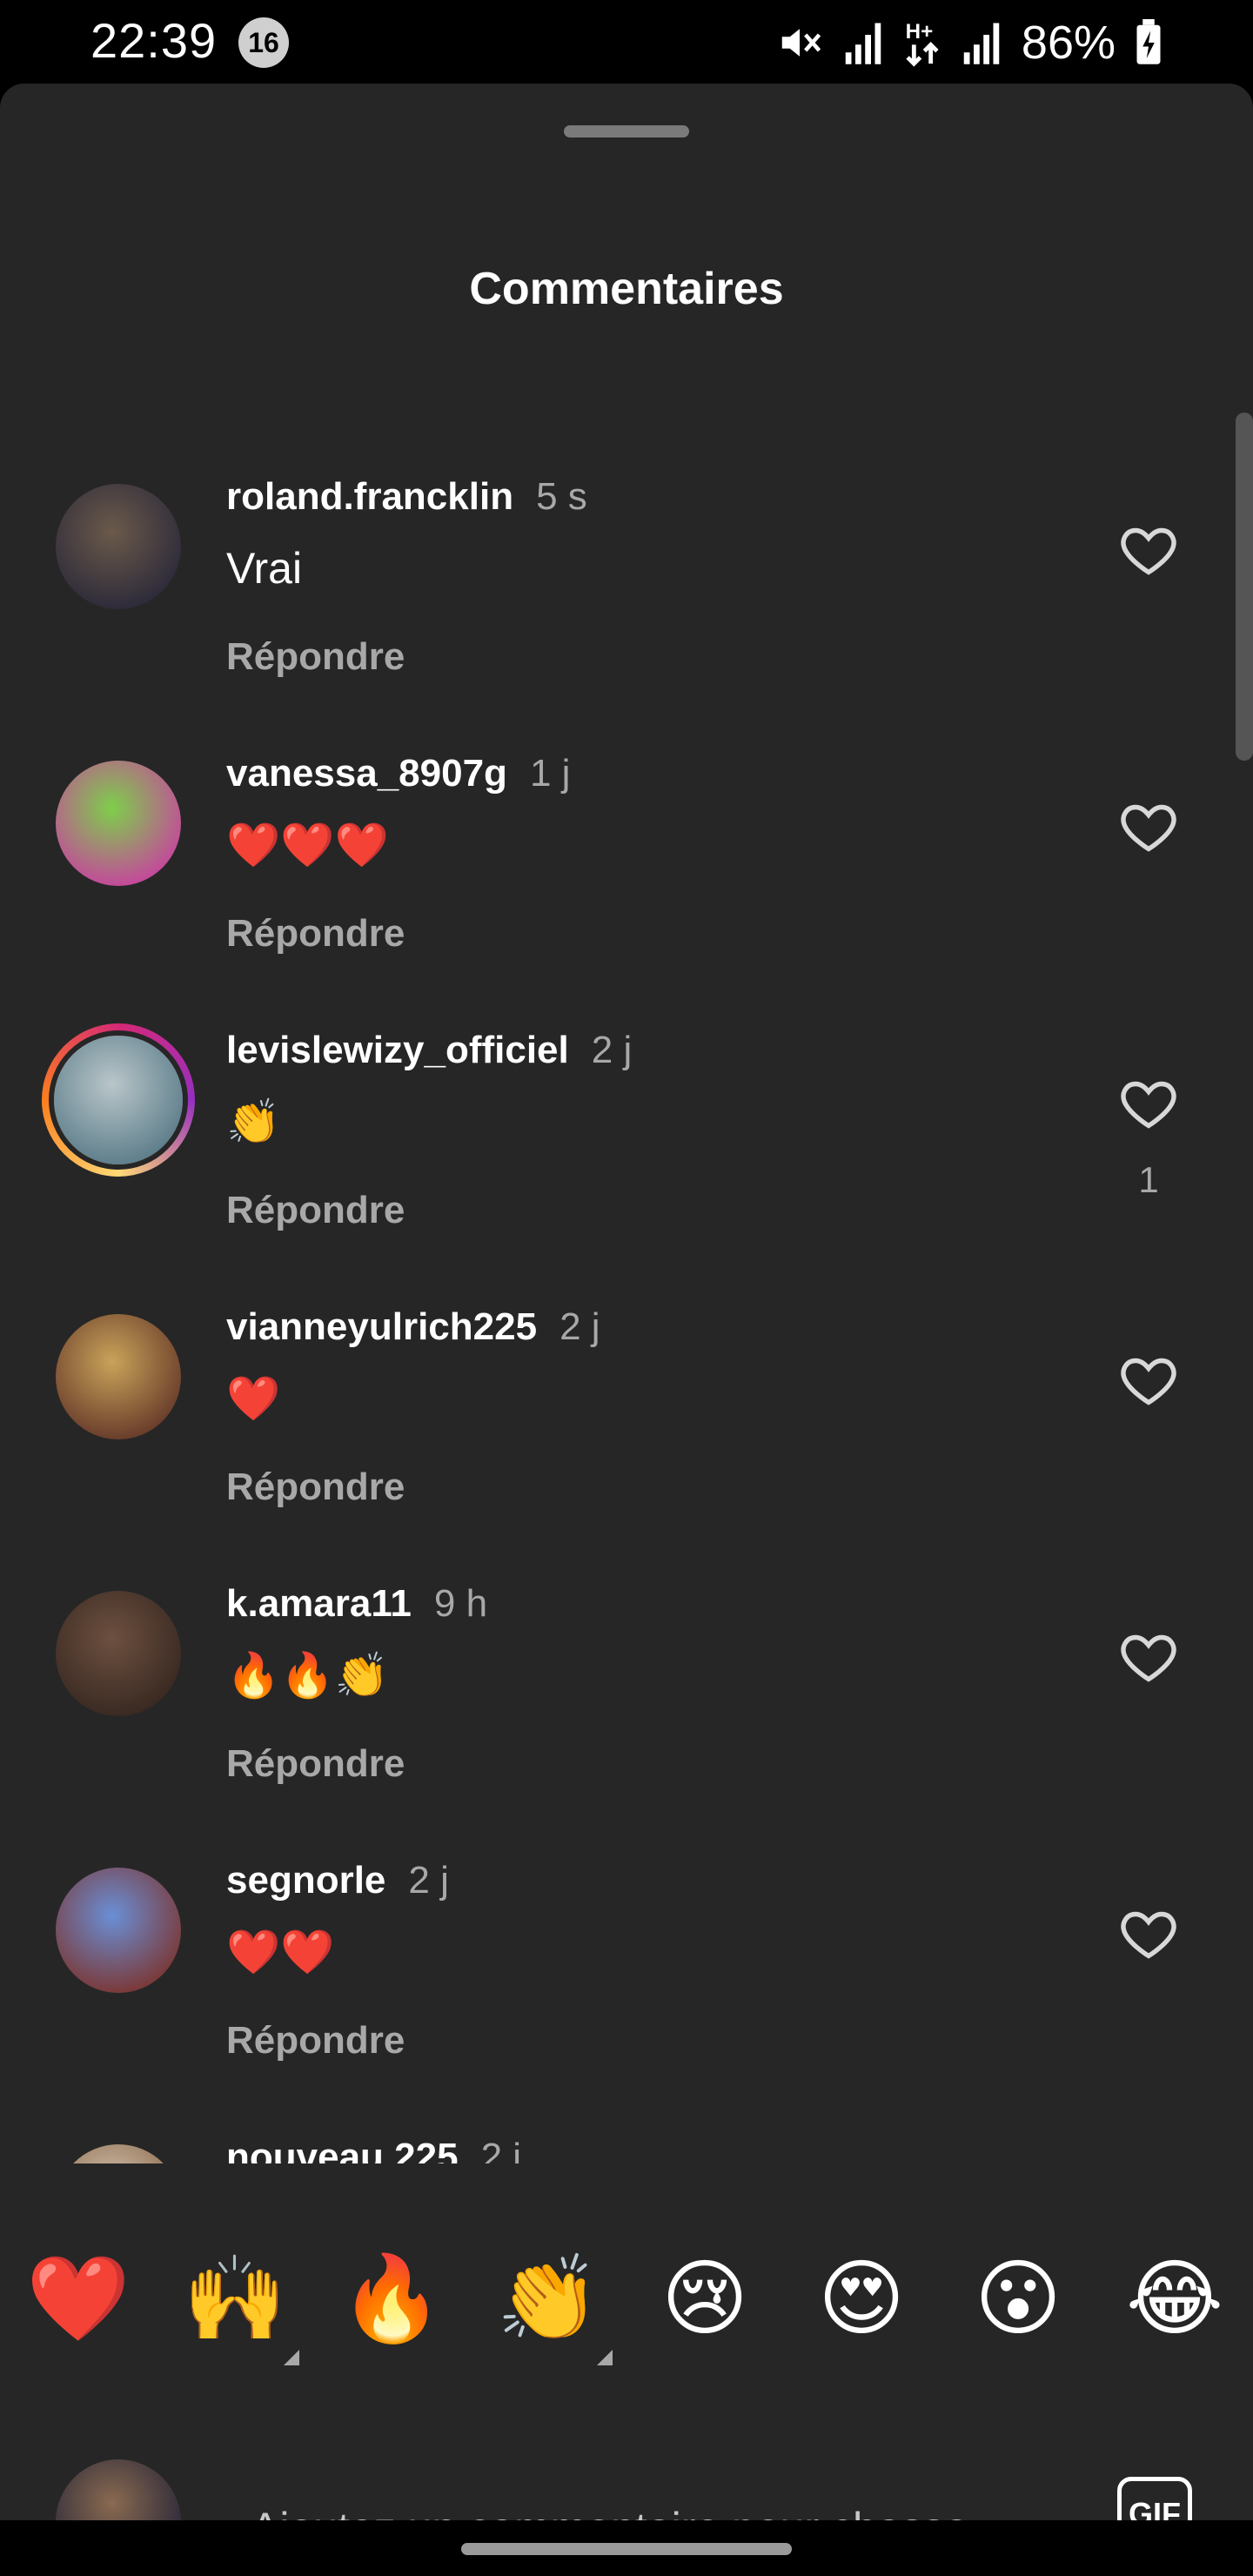  I want to click on comment-username: nouveau.225, so click(342, 2151).